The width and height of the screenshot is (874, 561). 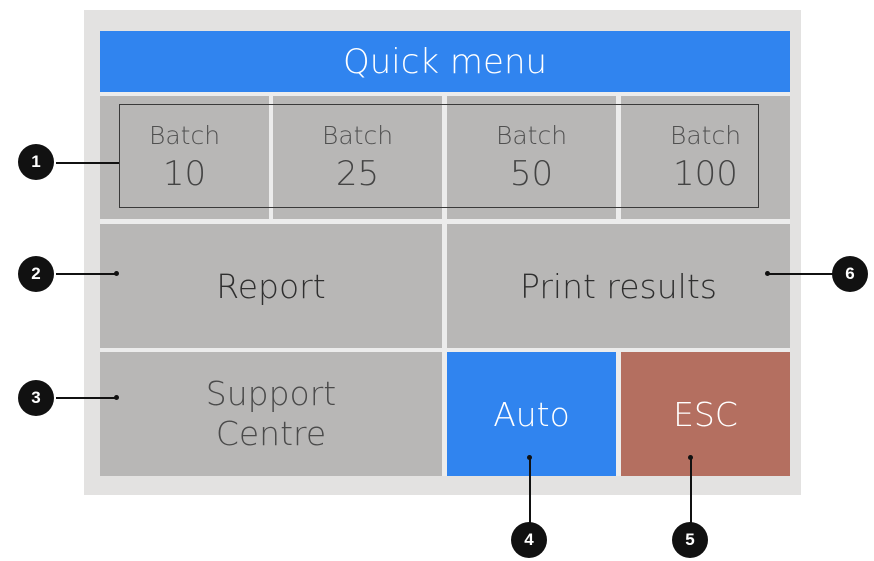 What do you see at coordinates (691, 491) in the screenshot?
I see `callout-5-leader` at bounding box center [691, 491].